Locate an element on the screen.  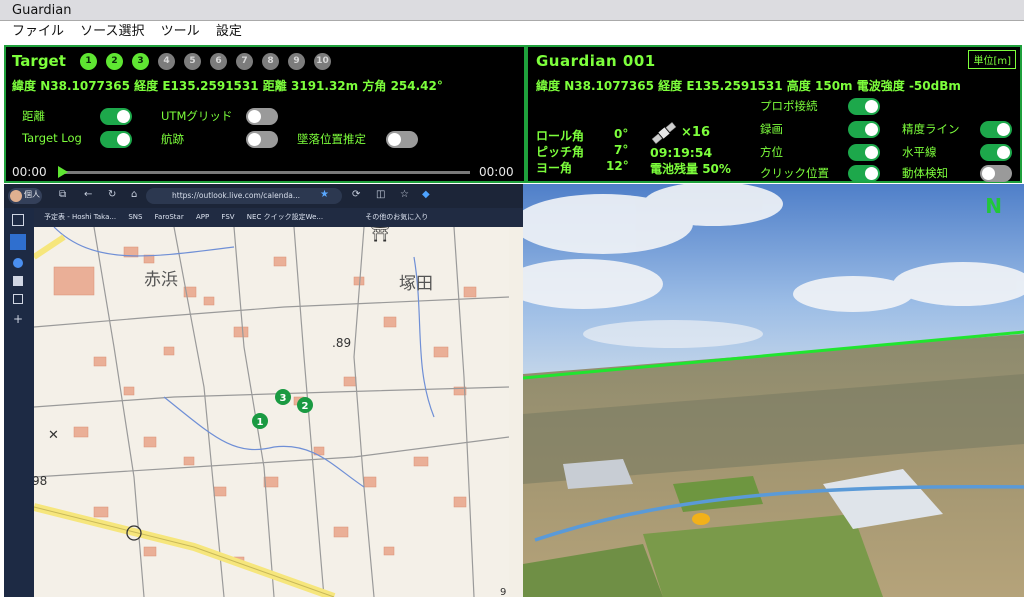
target-marker-2-label: 2 is located at coordinates (305, 406).